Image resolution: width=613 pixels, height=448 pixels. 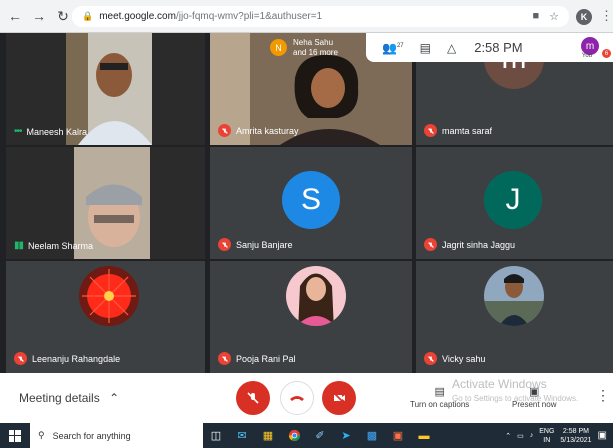 What do you see at coordinates (57, 131) in the screenshot?
I see `participant-name: Maneesh Kalra` at bounding box center [57, 131].